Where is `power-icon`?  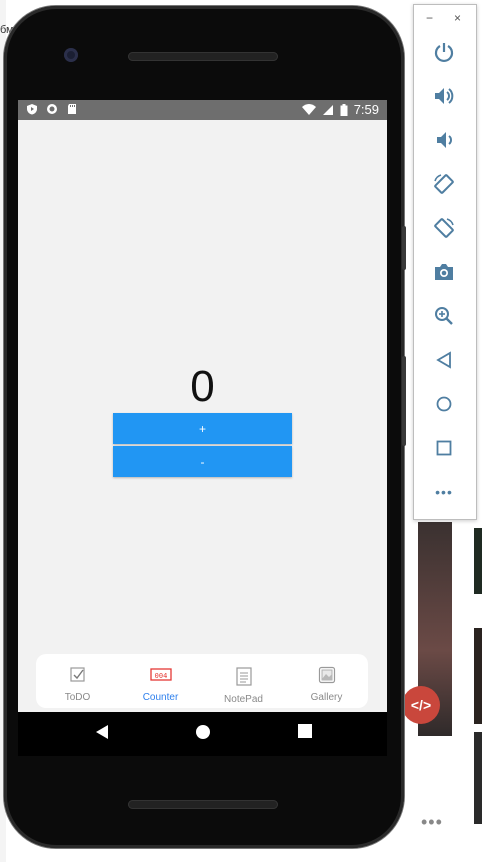 power-icon is located at coordinates (444, 52).